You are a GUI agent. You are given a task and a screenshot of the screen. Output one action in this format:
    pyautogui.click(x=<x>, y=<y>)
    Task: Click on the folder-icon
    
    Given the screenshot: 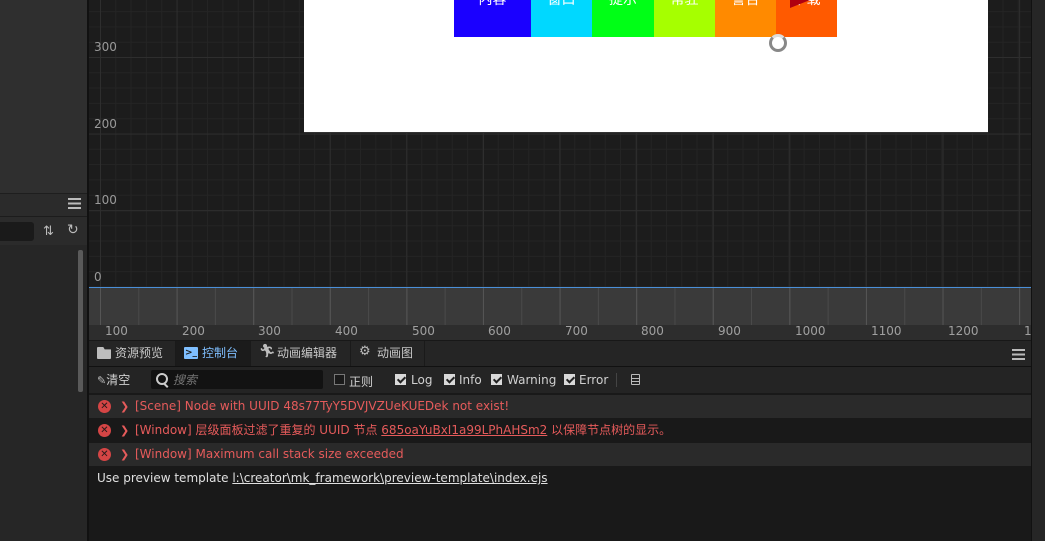 What is the action you would take?
    pyautogui.click(x=104, y=353)
    